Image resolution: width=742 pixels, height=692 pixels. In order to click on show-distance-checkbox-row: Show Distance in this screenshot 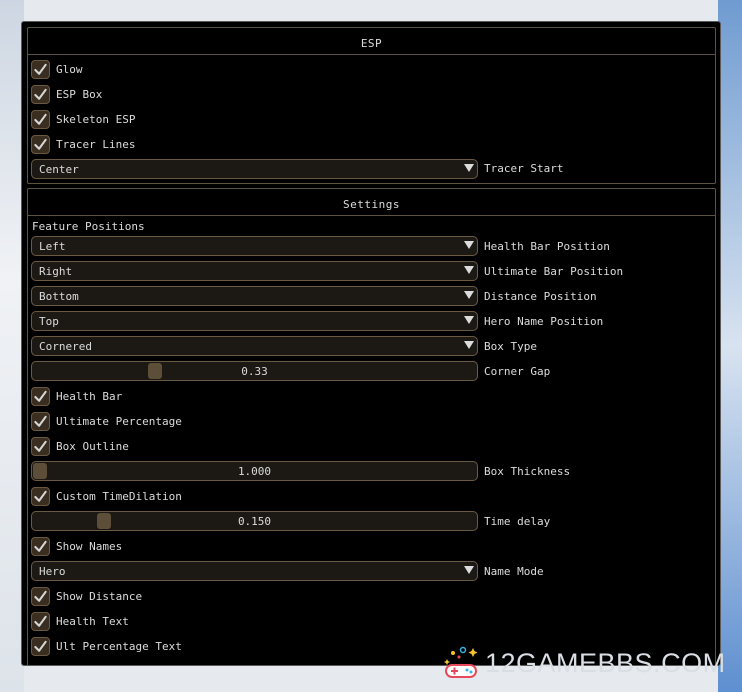, I will do `click(86, 596)`.